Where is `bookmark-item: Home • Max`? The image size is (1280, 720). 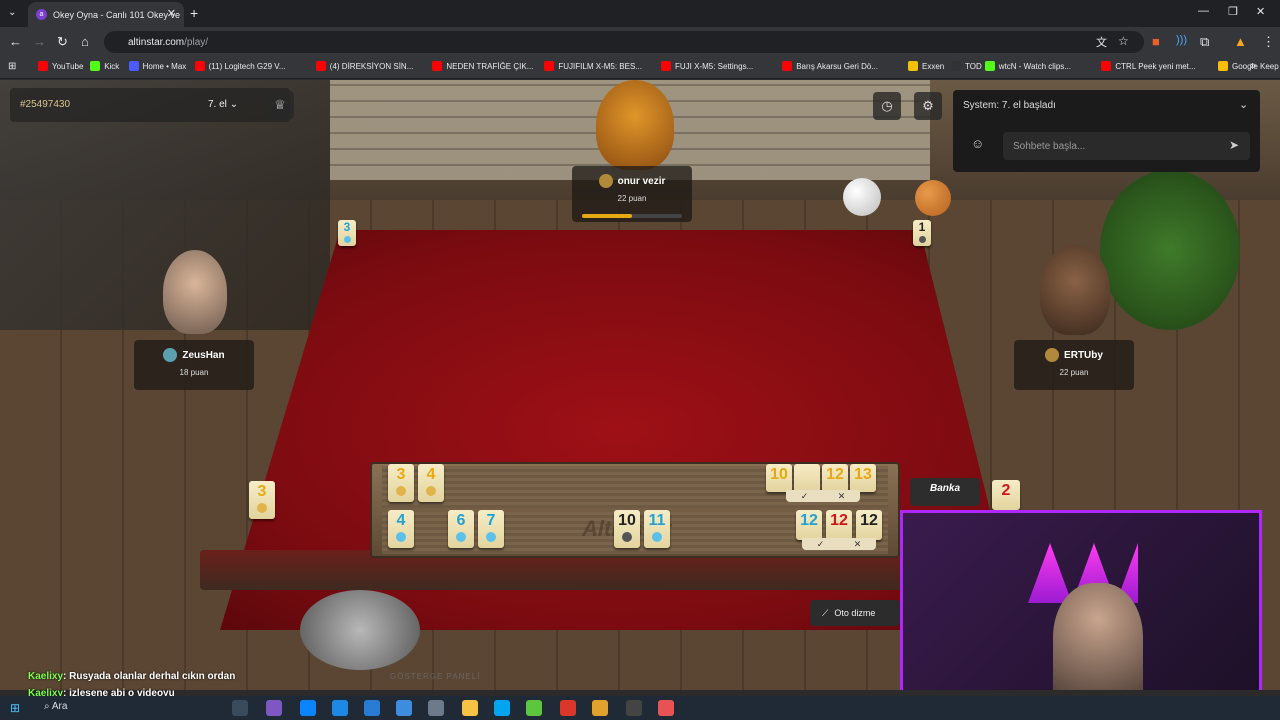 bookmark-item: Home • Max is located at coordinates (157, 66).